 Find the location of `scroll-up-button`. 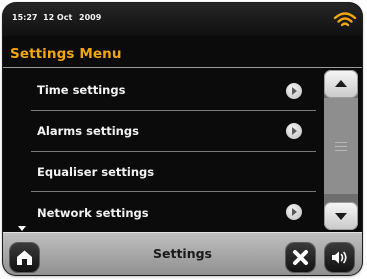

scroll-up-button is located at coordinates (341, 84).